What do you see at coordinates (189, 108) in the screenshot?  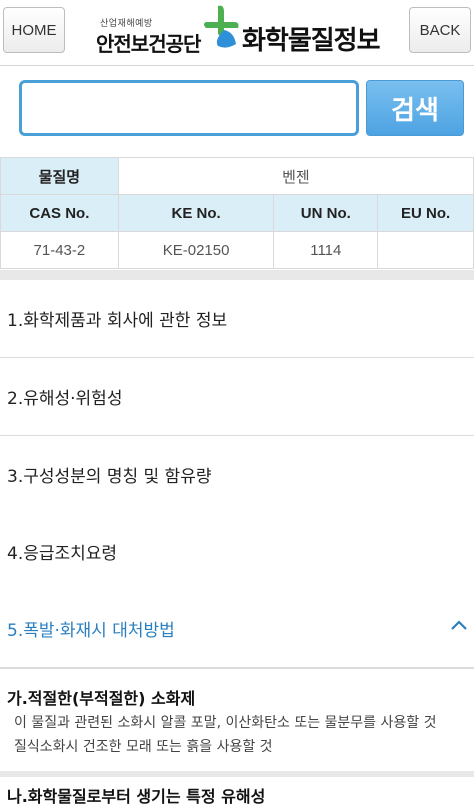 I see `search-input` at bounding box center [189, 108].